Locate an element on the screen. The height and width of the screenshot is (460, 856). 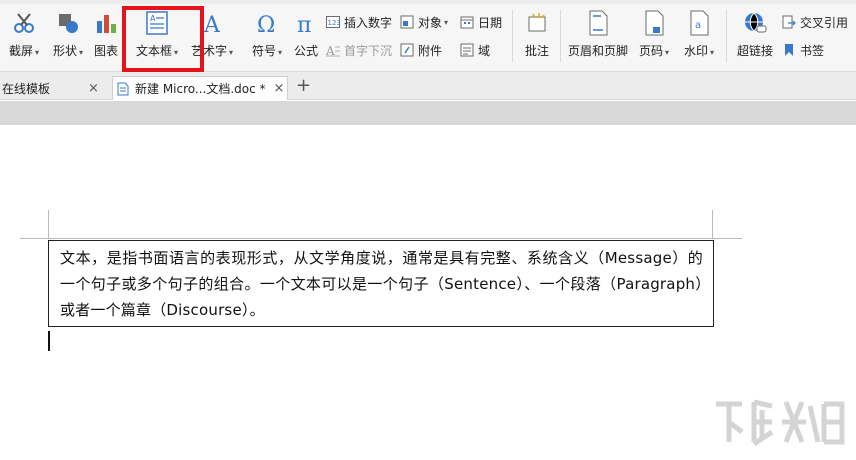
bookmark-button: 书签 is located at coordinates (803, 50).